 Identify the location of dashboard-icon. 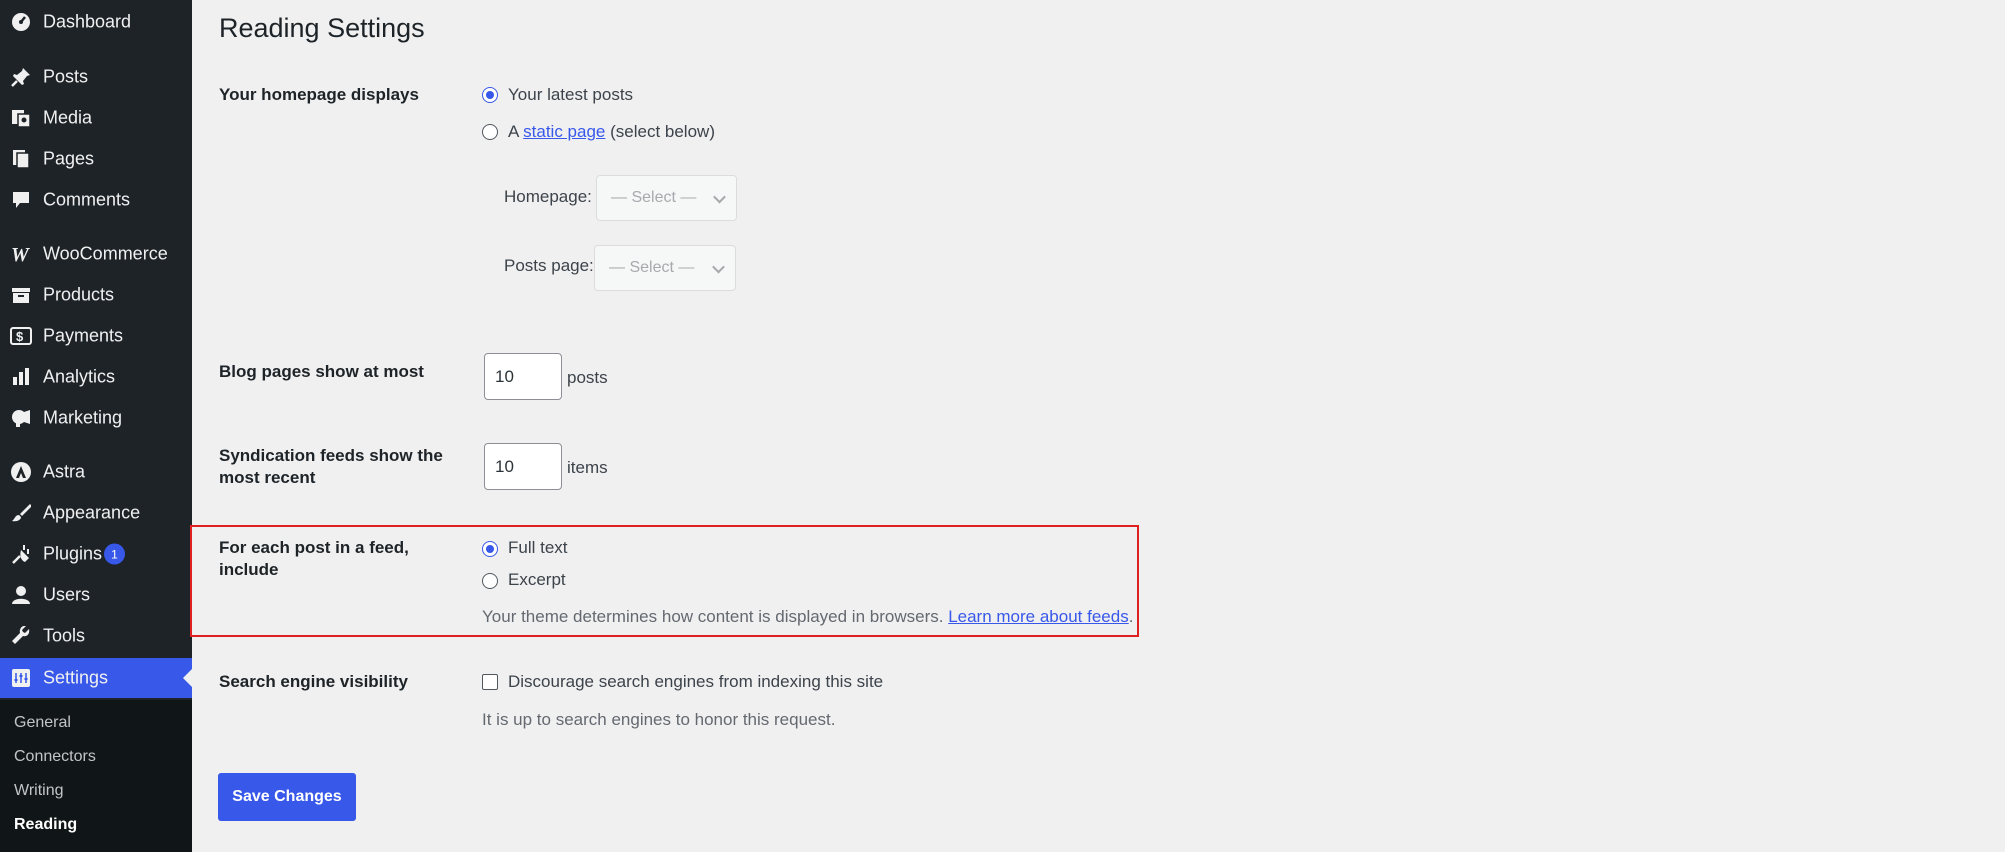
(21, 22).